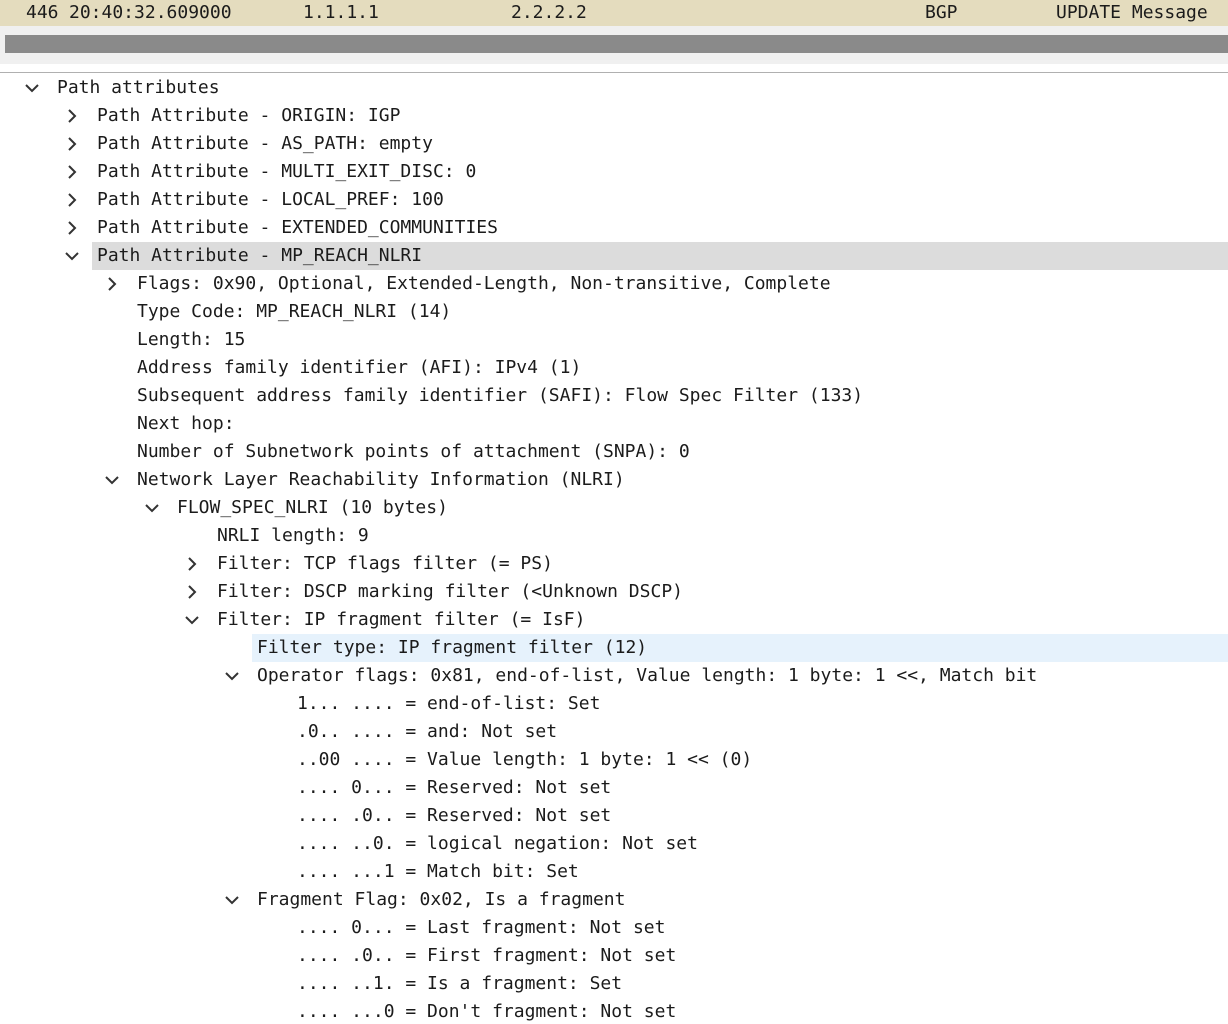 The width and height of the screenshot is (1228, 1024). I want to click on tree-row: Next hop:, so click(614, 424).